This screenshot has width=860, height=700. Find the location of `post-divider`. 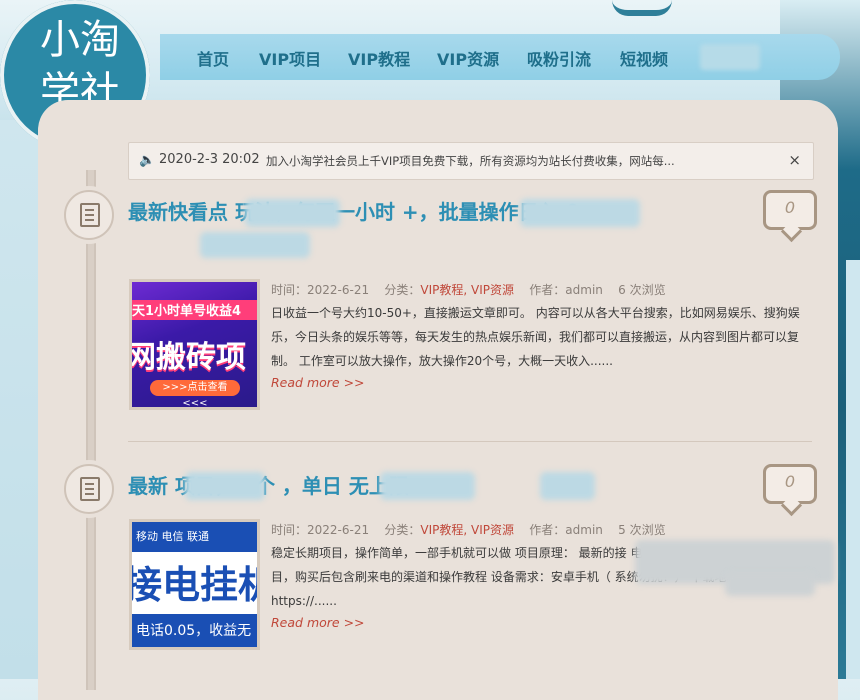

post-divider is located at coordinates (470, 441).